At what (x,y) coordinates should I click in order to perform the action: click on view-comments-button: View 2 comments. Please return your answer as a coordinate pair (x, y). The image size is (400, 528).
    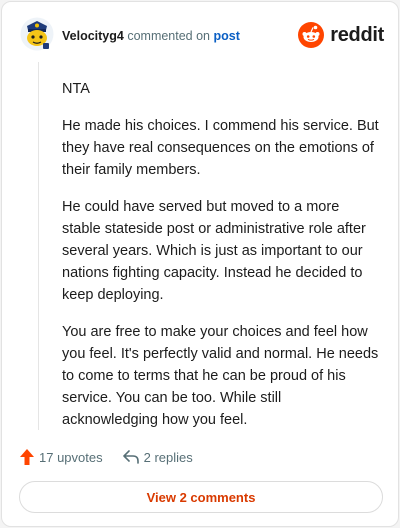
    Looking at the image, I should click on (201, 497).